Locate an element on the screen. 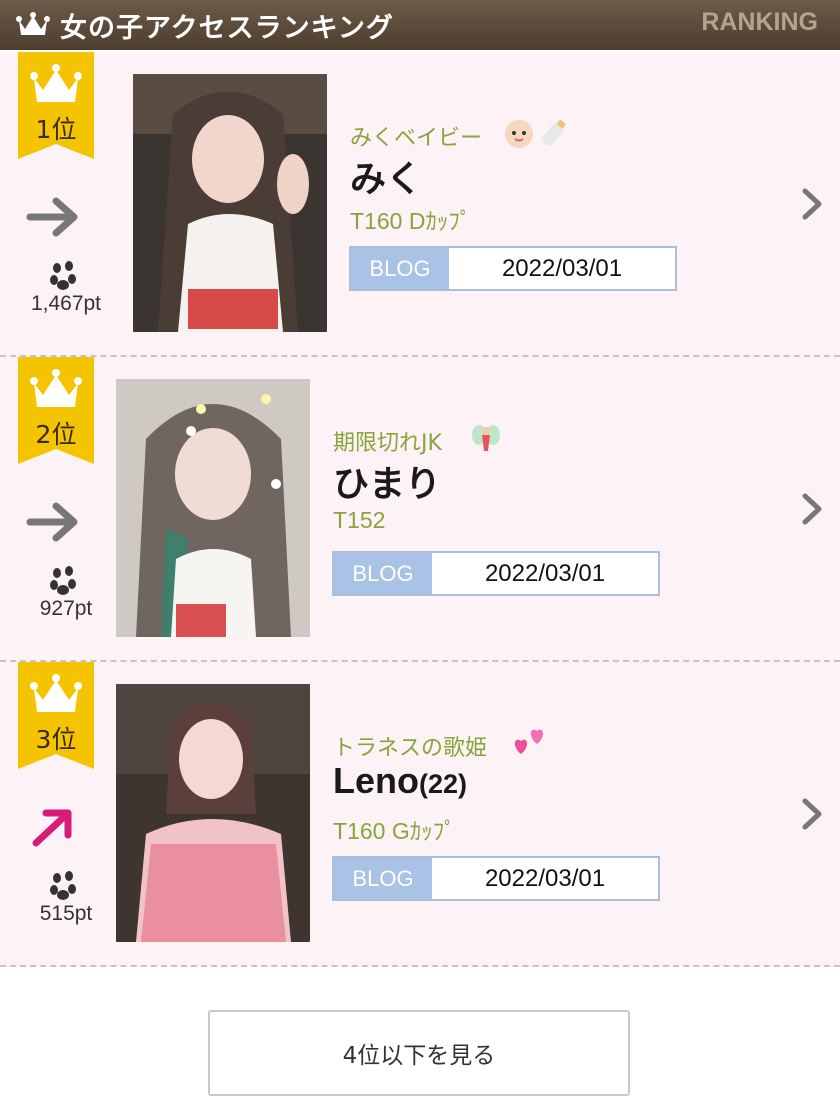  points: 927pt is located at coordinates (66, 608).